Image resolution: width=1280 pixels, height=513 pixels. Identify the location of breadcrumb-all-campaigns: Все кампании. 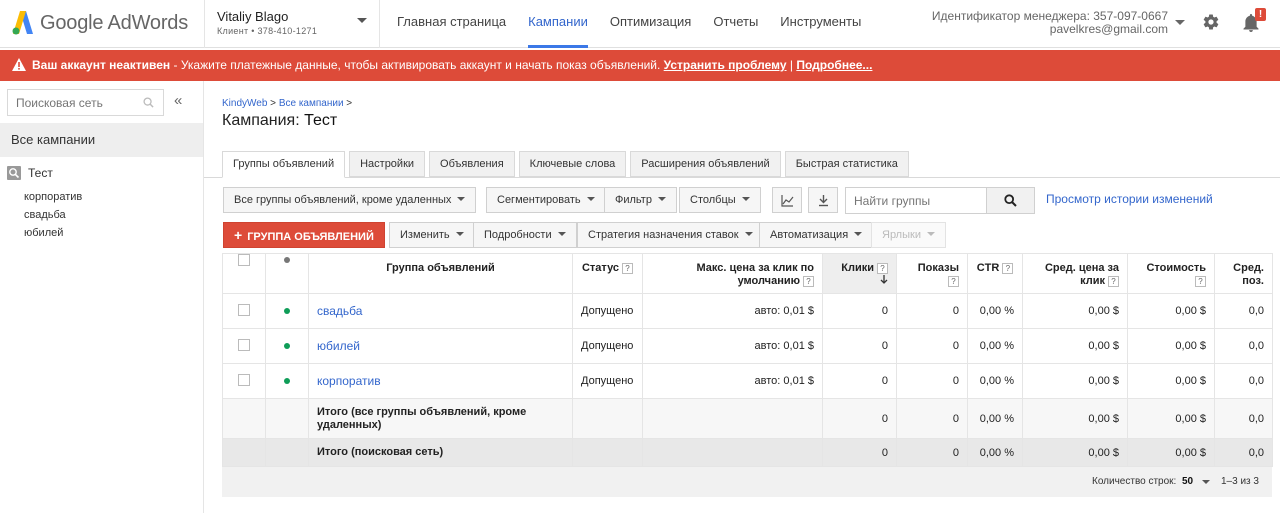
(311, 103).